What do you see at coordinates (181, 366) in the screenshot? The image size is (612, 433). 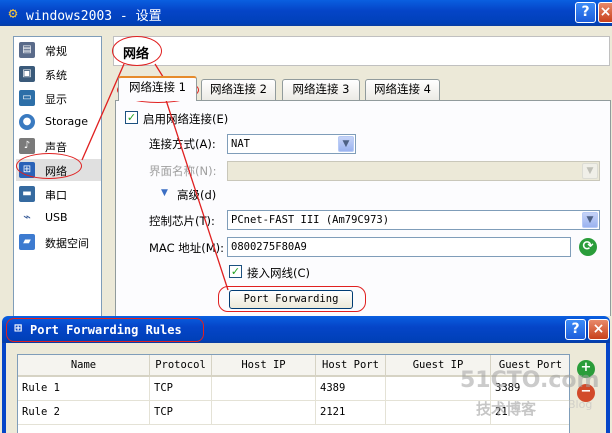 I see `column-header-protocol: Protocol` at bounding box center [181, 366].